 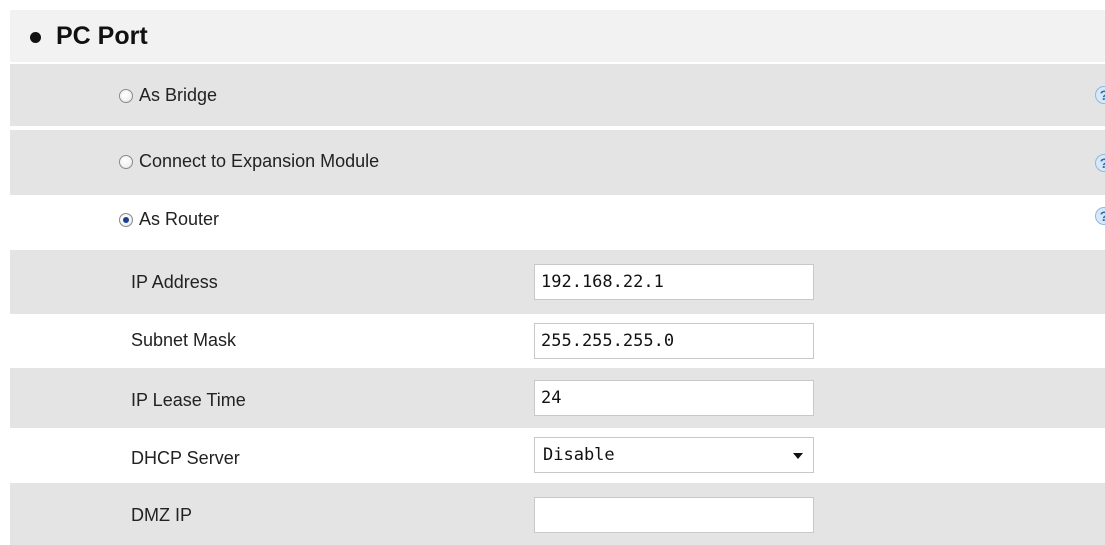 What do you see at coordinates (126, 219) in the screenshot?
I see `as-router-radio` at bounding box center [126, 219].